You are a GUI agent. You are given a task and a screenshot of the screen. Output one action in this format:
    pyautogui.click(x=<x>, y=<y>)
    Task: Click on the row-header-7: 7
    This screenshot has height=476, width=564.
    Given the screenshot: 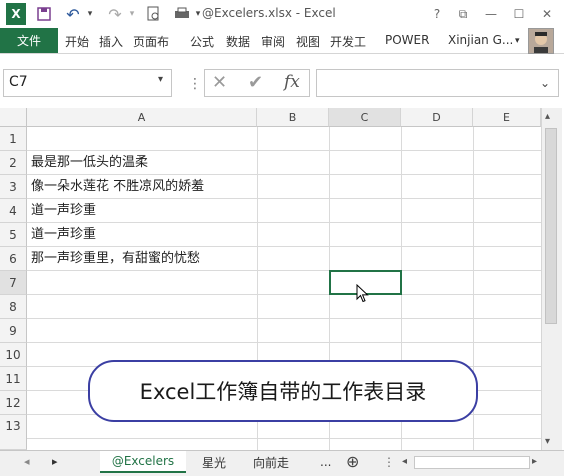 What is the action you would take?
    pyautogui.click(x=13, y=283)
    